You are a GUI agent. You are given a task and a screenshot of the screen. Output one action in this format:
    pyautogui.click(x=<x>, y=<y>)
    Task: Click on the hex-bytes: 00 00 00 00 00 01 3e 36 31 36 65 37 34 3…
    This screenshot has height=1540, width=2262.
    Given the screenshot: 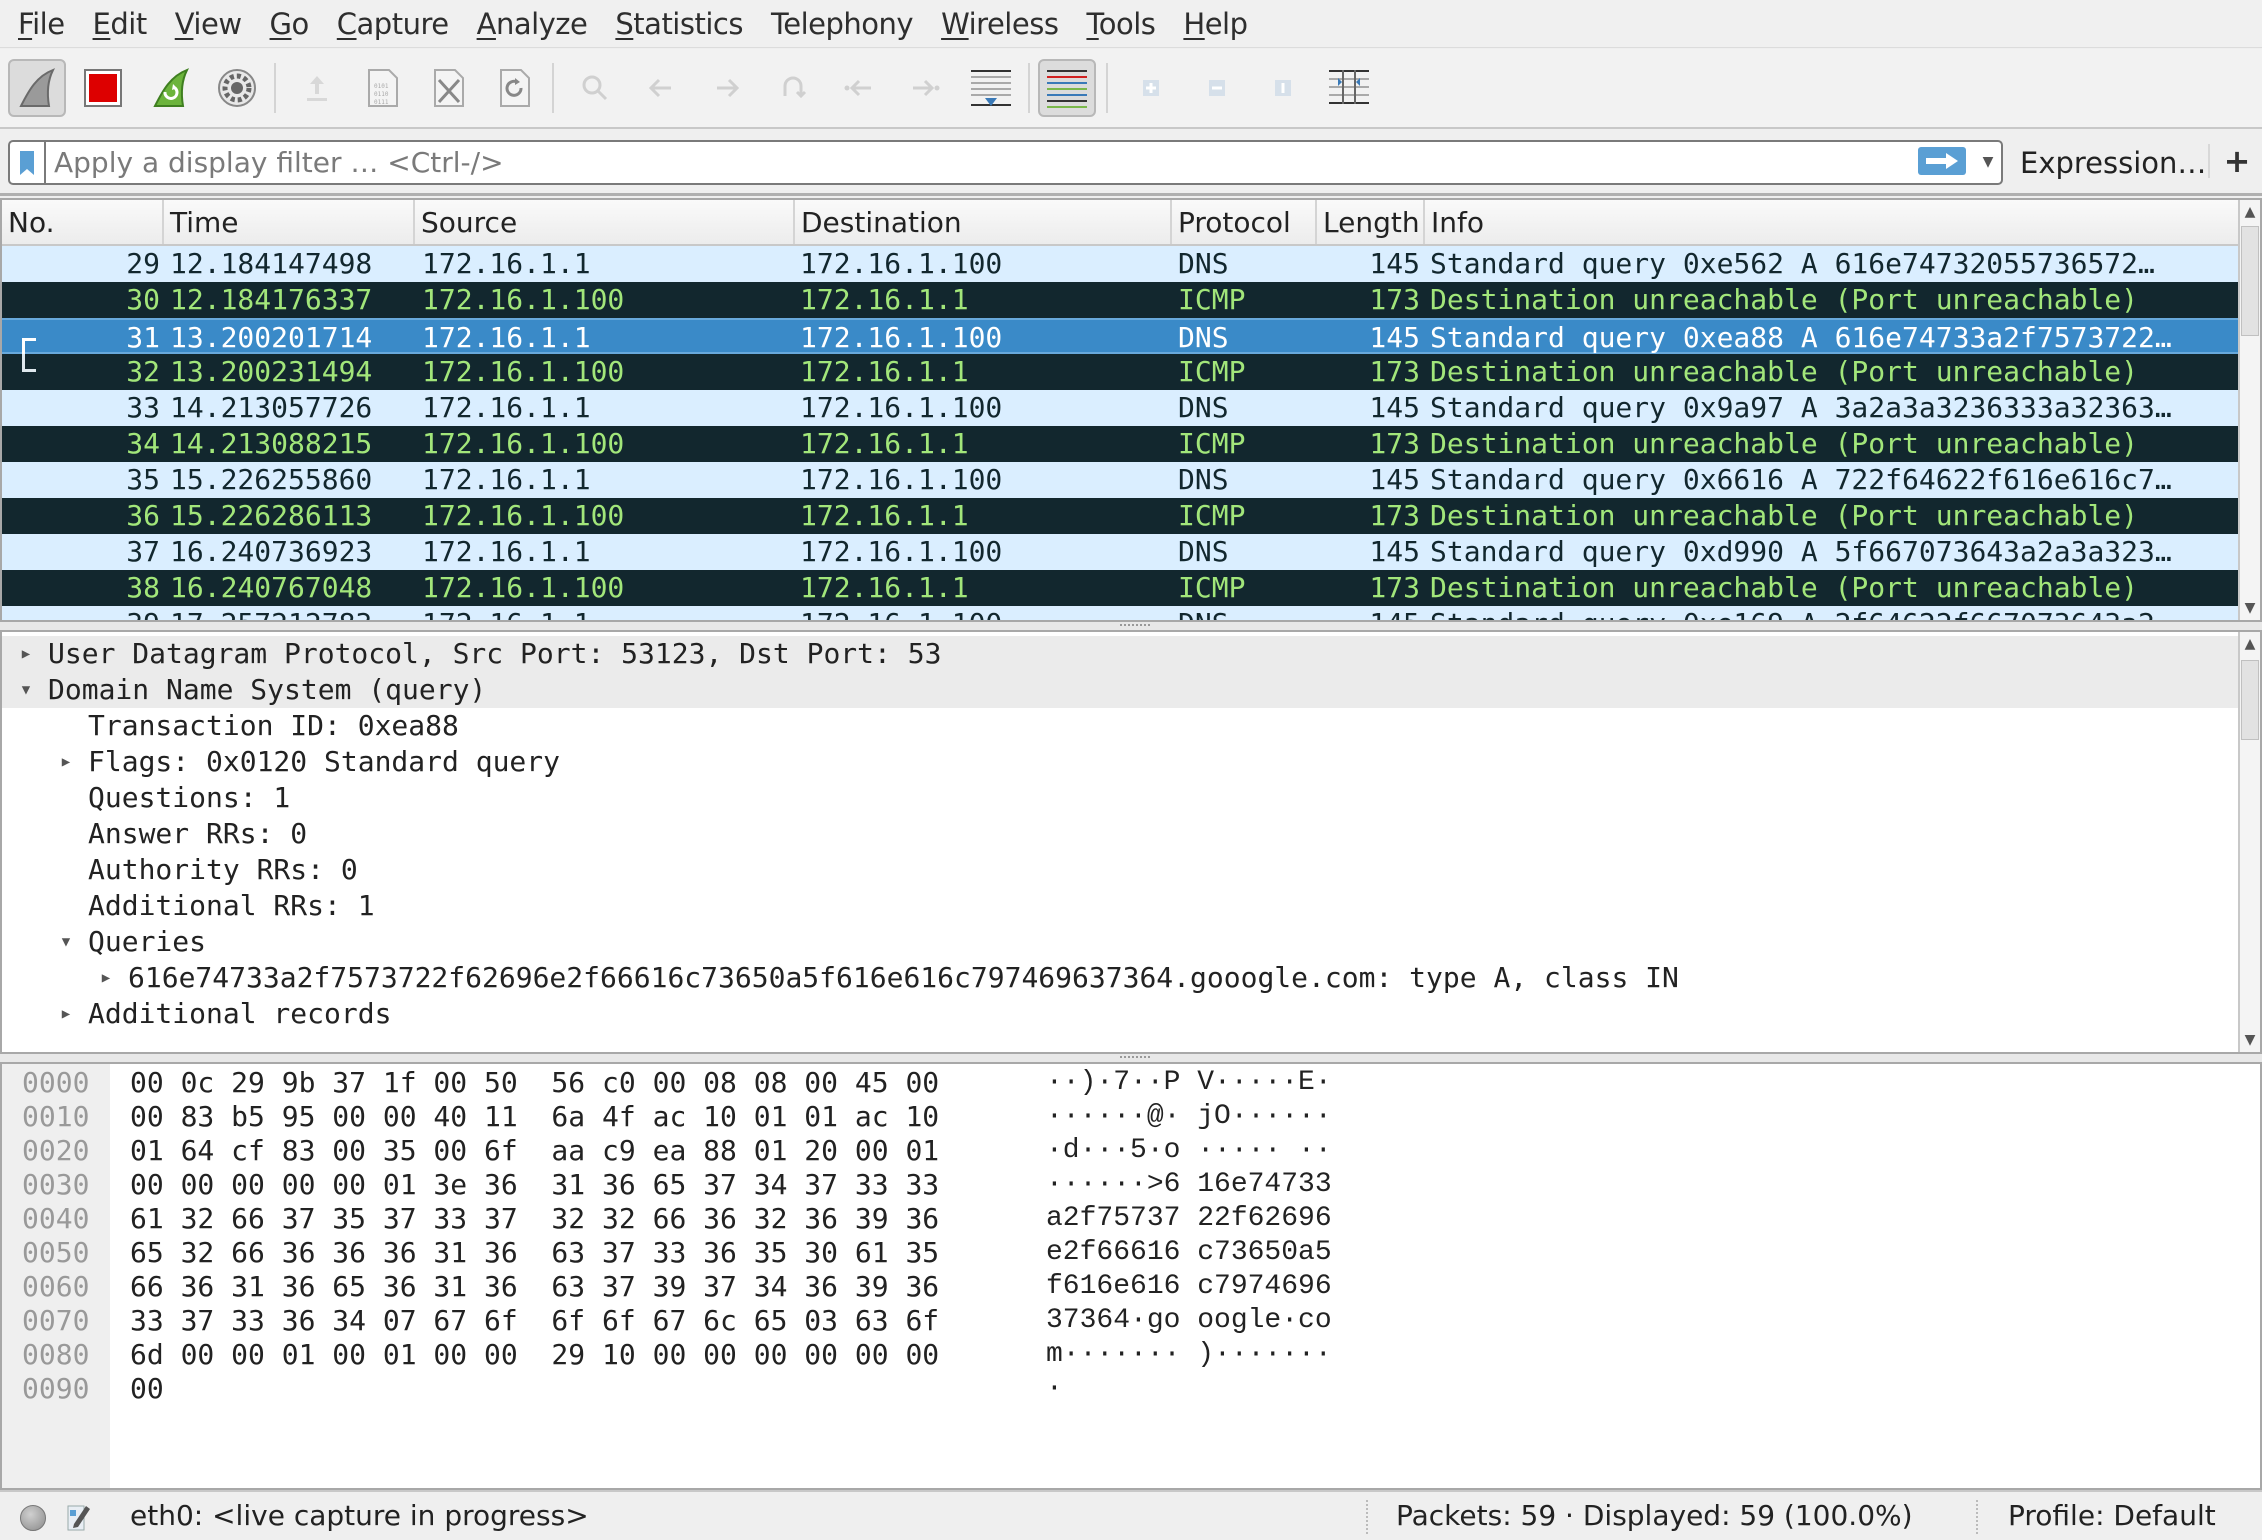 What is the action you would take?
    pyautogui.click(x=534, y=1185)
    